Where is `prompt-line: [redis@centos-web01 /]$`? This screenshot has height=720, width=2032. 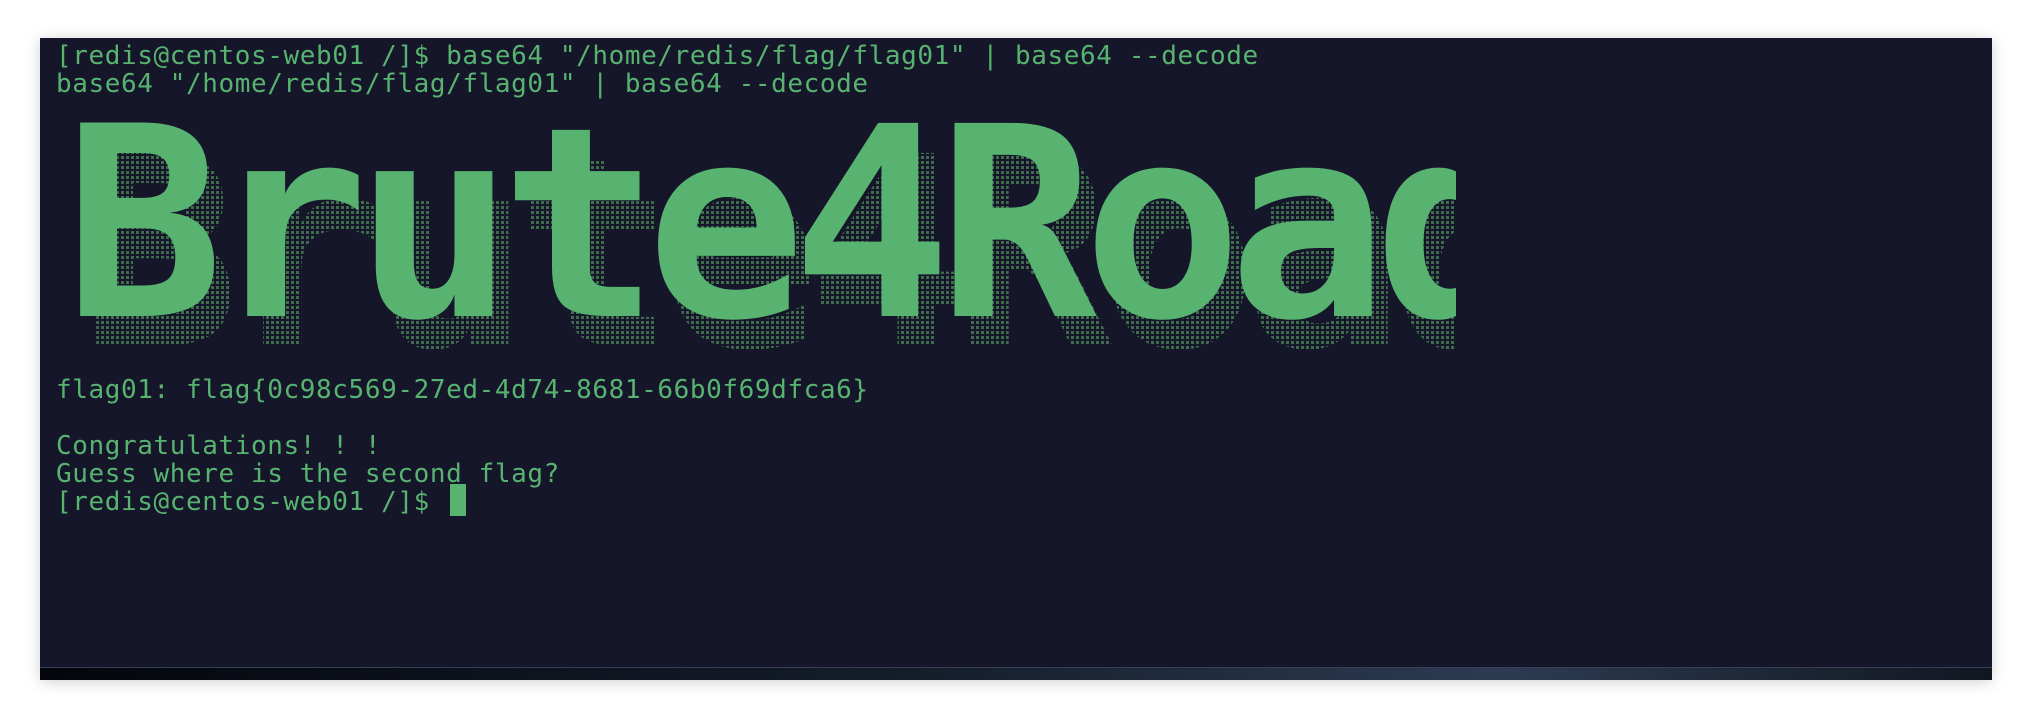 prompt-line: [redis@centos-web01 /]$ is located at coordinates (261, 502).